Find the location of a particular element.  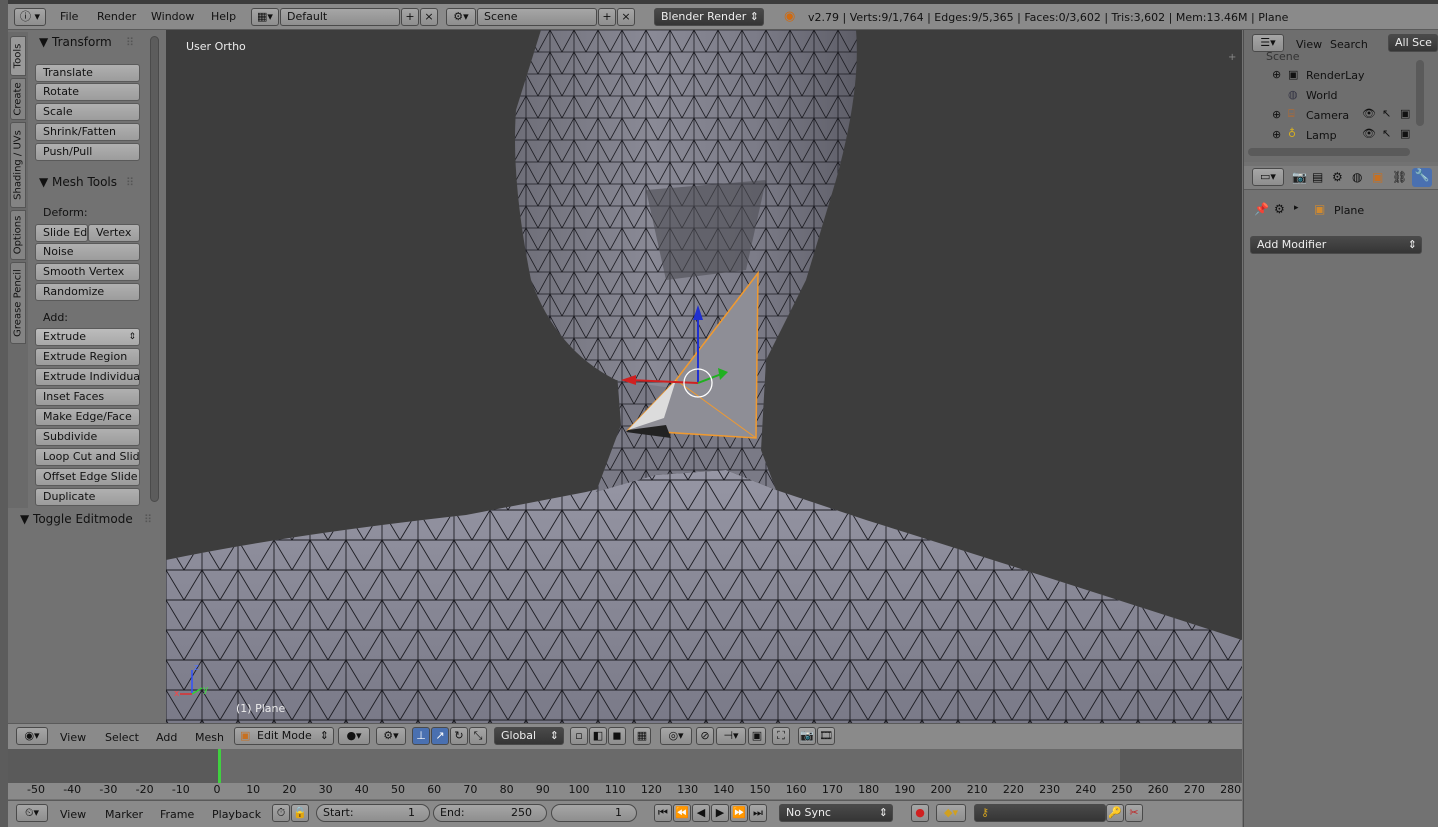

opengl-render-icon: ⛶ is located at coordinates (781, 736).